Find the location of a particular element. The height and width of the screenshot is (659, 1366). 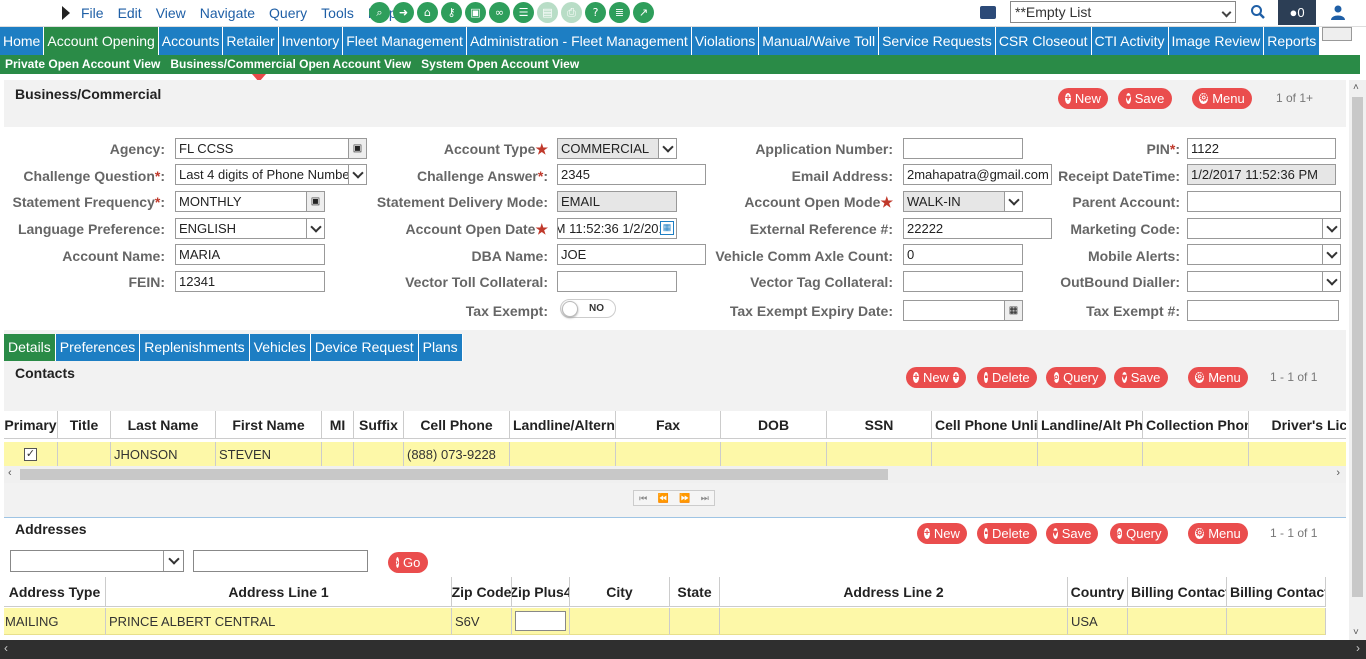

cell-fax is located at coordinates (668, 454).